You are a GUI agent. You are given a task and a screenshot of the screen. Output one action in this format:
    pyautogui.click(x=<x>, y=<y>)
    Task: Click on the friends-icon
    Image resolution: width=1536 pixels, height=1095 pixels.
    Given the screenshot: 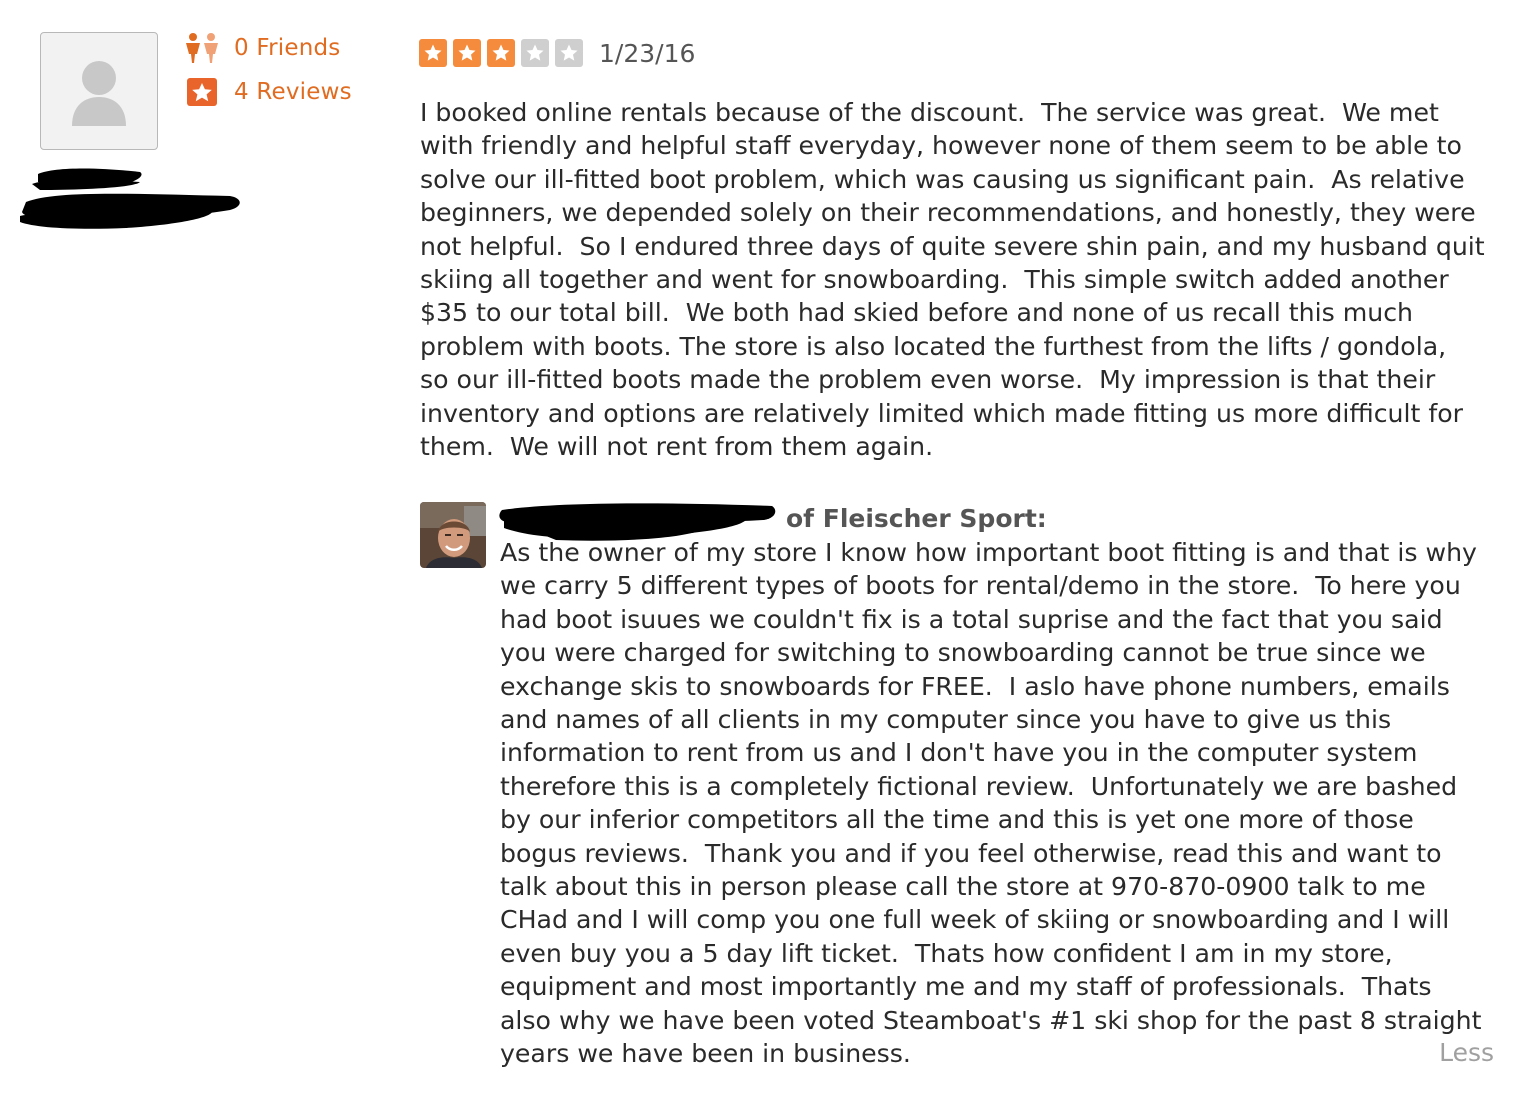 What is the action you would take?
    pyautogui.click(x=202, y=48)
    